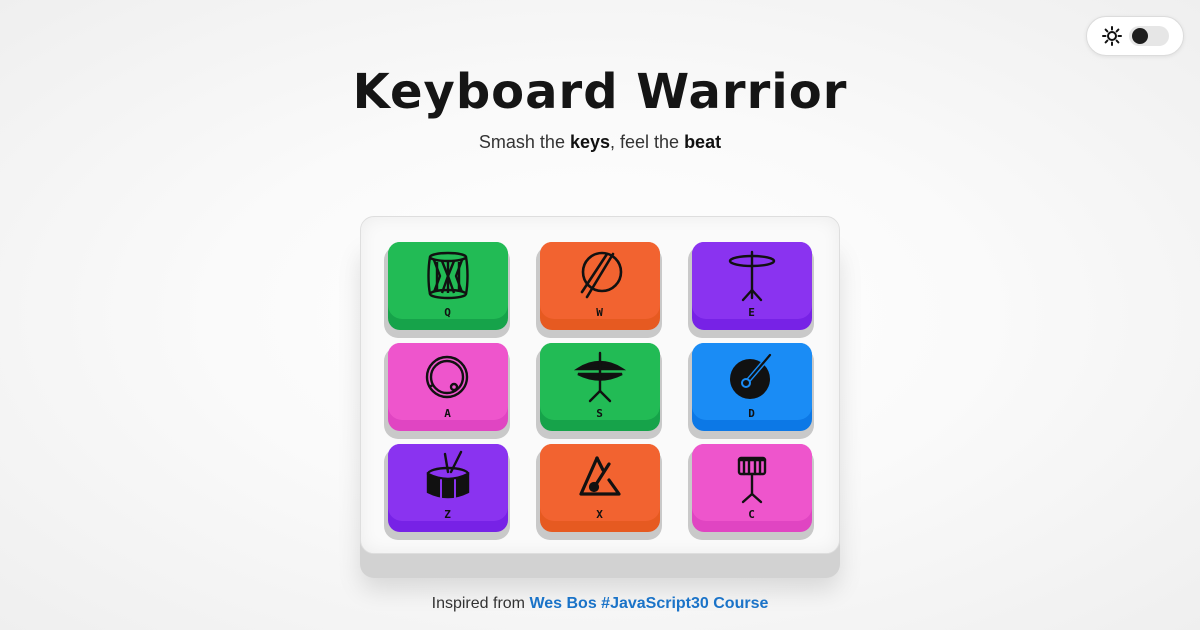  What do you see at coordinates (647, 142) in the screenshot?
I see `subtitle-text-2: , feel the` at bounding box center [647, 142].